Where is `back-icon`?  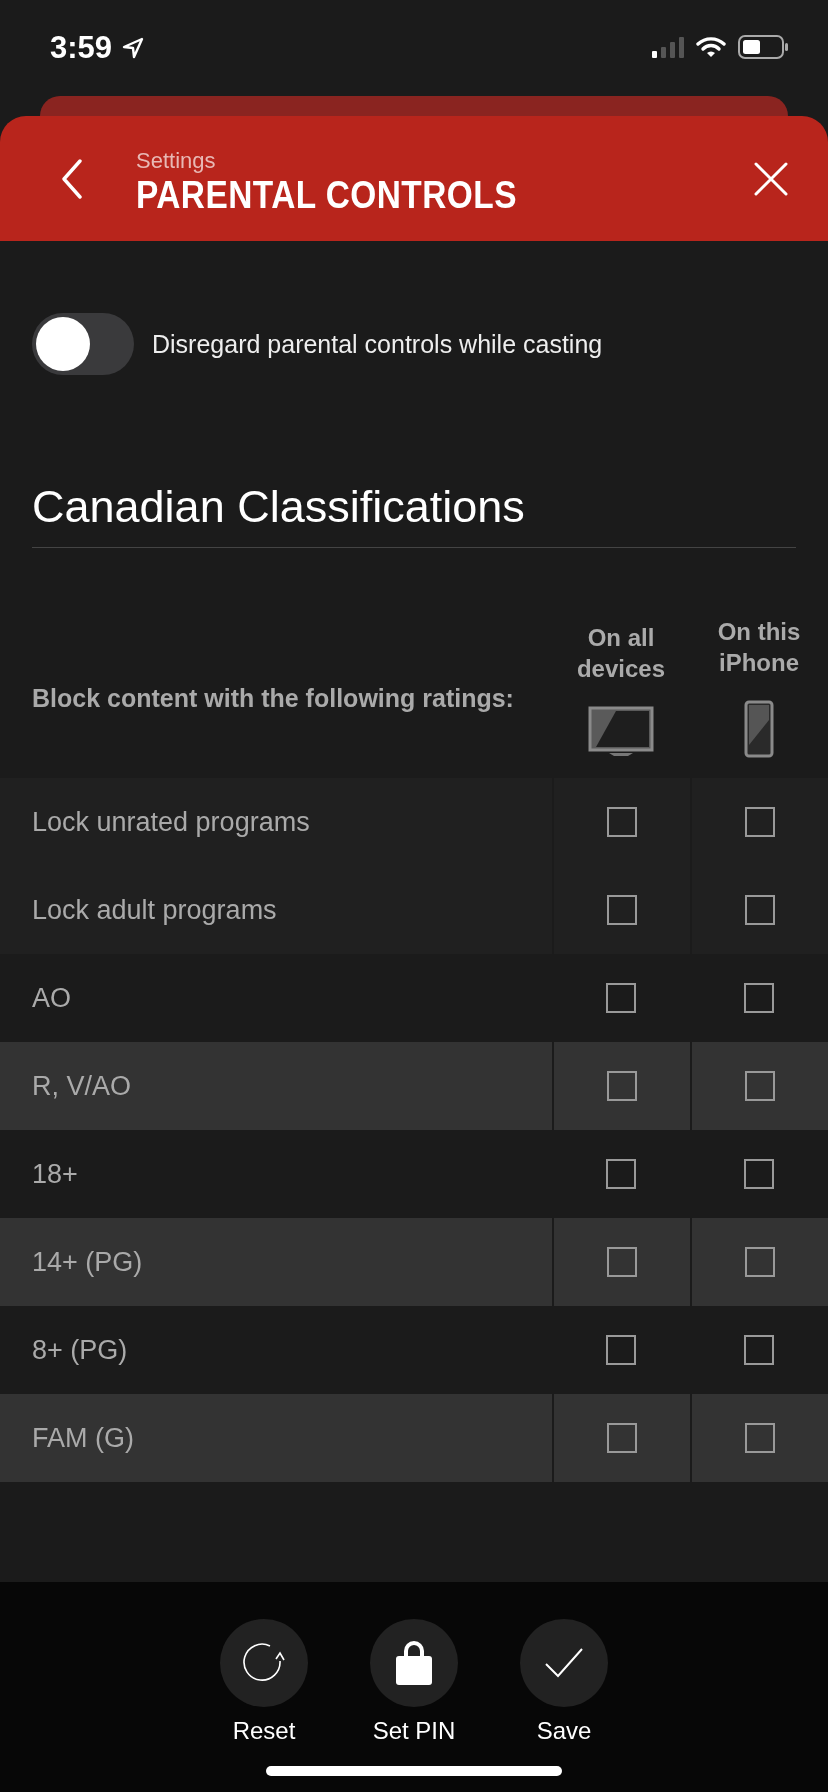 back-icon is located at coordinates (72, 178).